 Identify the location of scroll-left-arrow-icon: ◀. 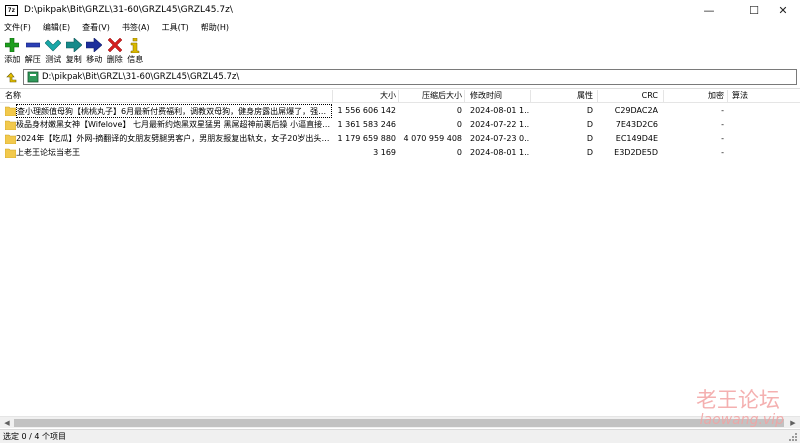
(7, 423).